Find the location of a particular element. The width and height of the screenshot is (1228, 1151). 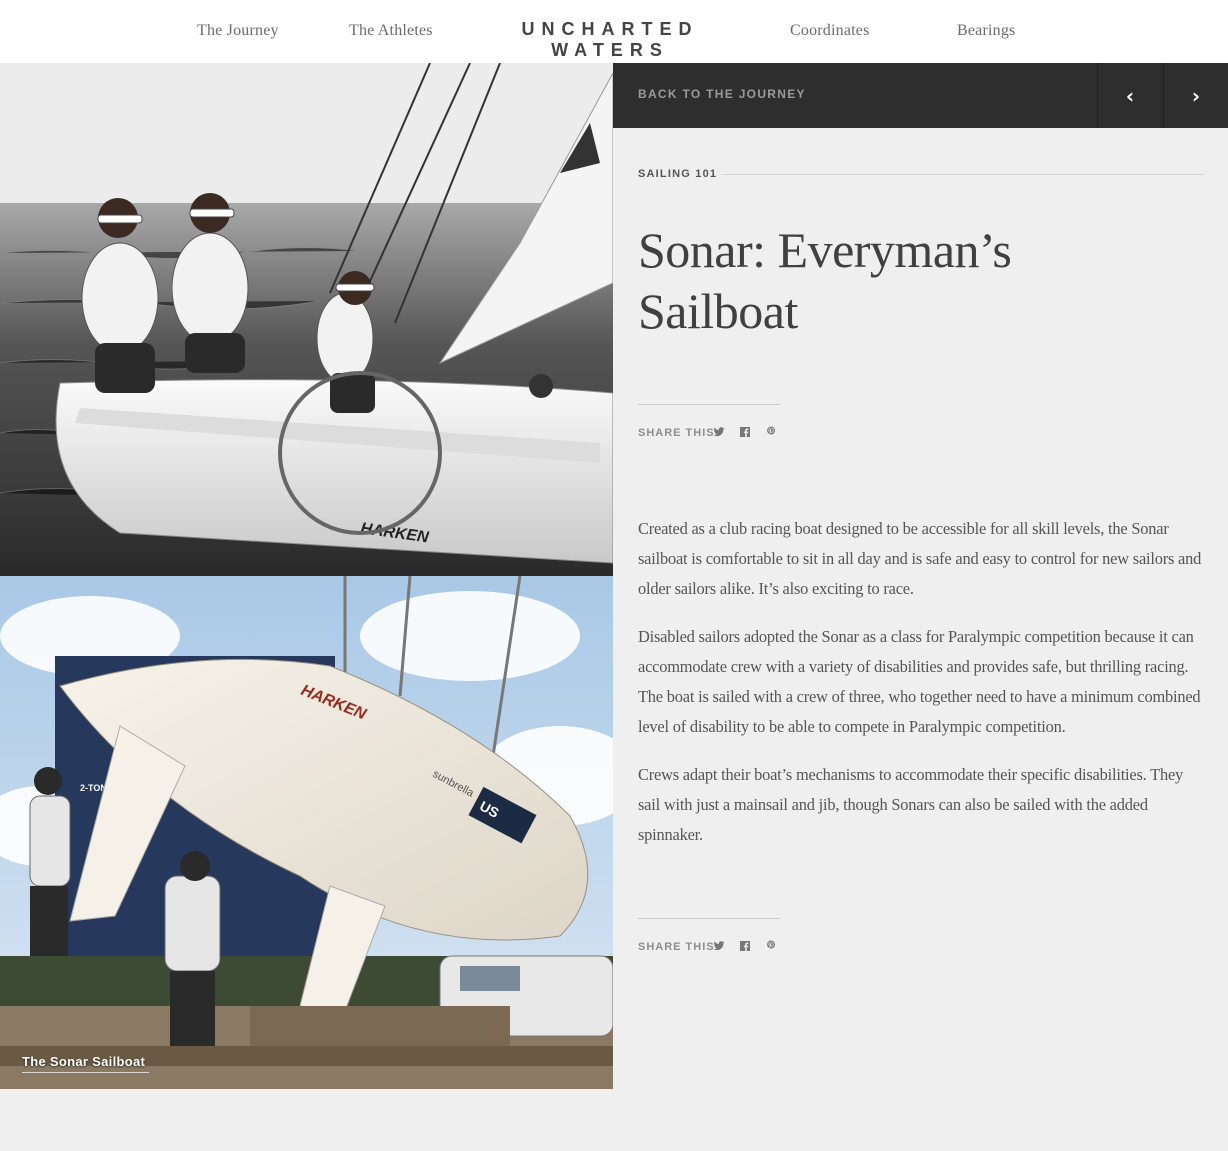

previous-article-button: ‹ is located at coordinates (1129, 95).